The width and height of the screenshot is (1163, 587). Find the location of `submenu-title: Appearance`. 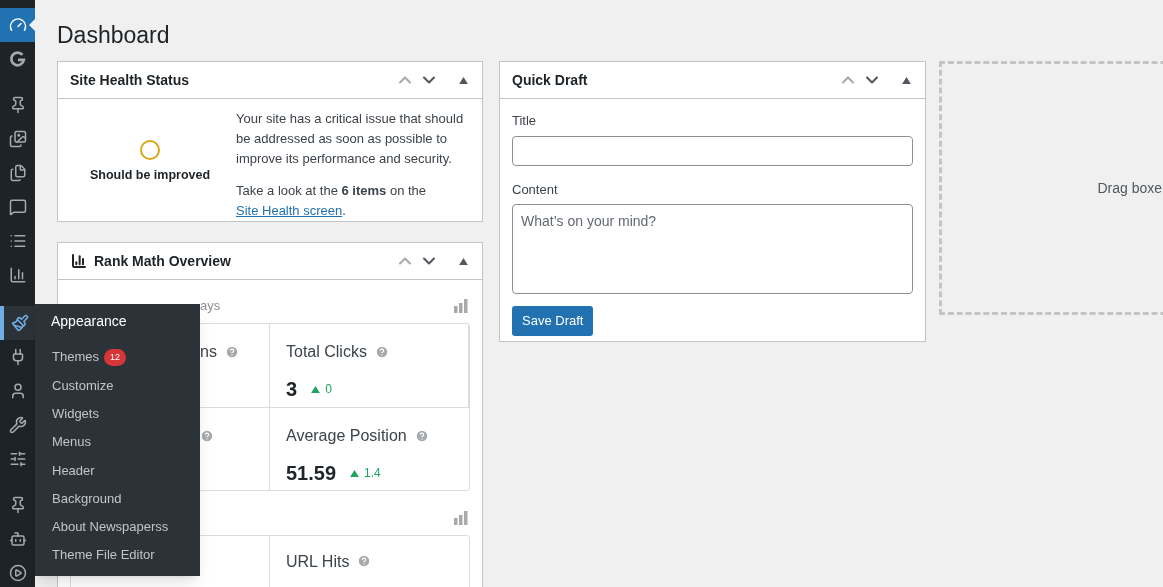

submenu-title: Appearance is located at coordinates (117, 321).